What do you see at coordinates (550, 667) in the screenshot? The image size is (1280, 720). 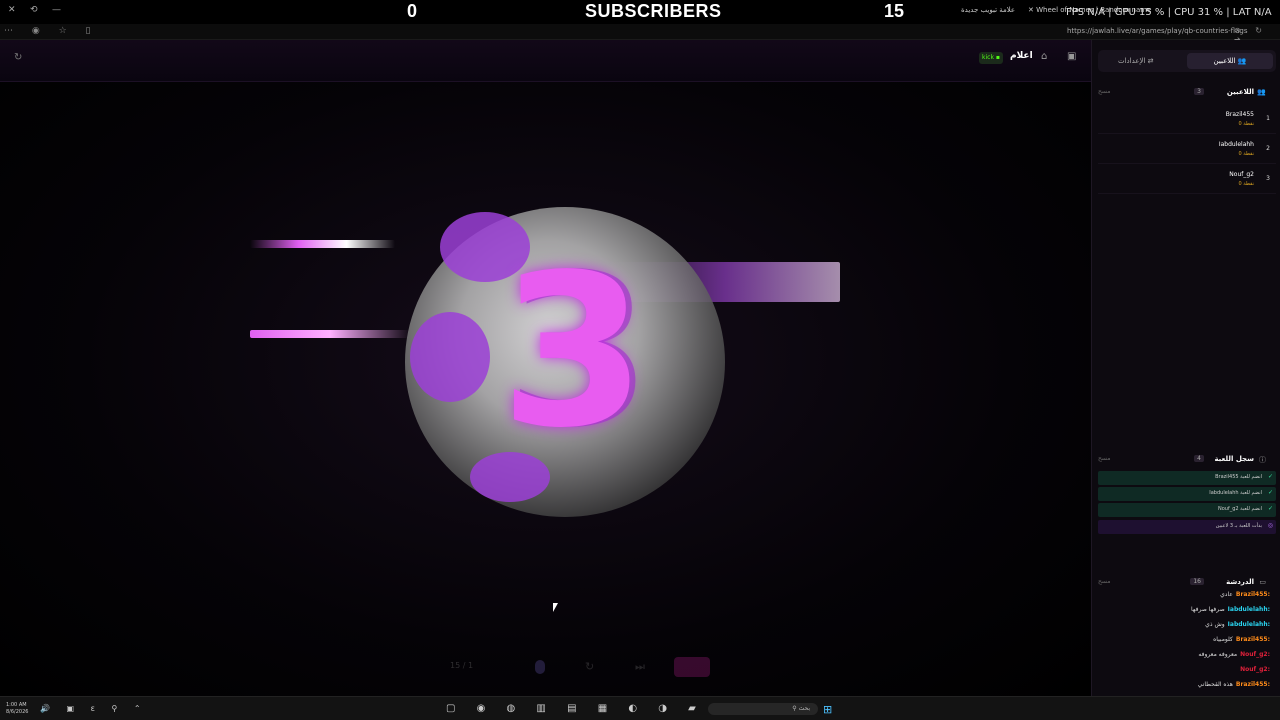 I see `playback-controls: 15 / 1 ↻ ⏭` at bounding box center [550, 667].